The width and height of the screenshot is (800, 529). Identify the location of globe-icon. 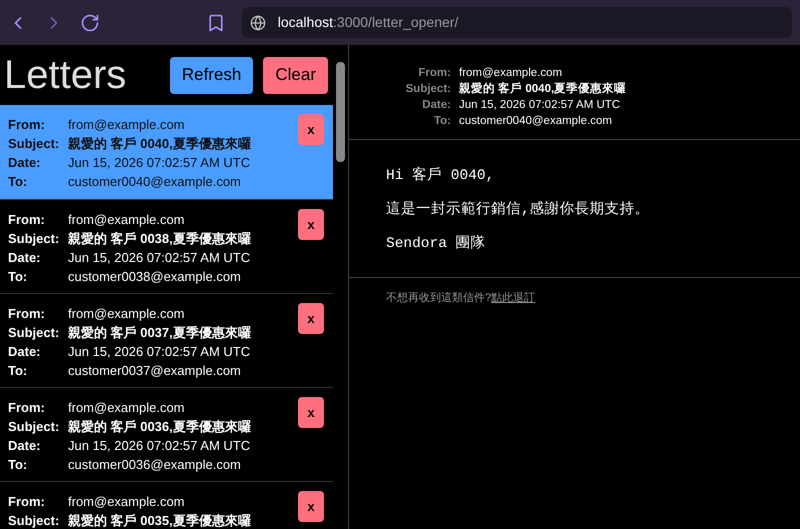
(258, 22).